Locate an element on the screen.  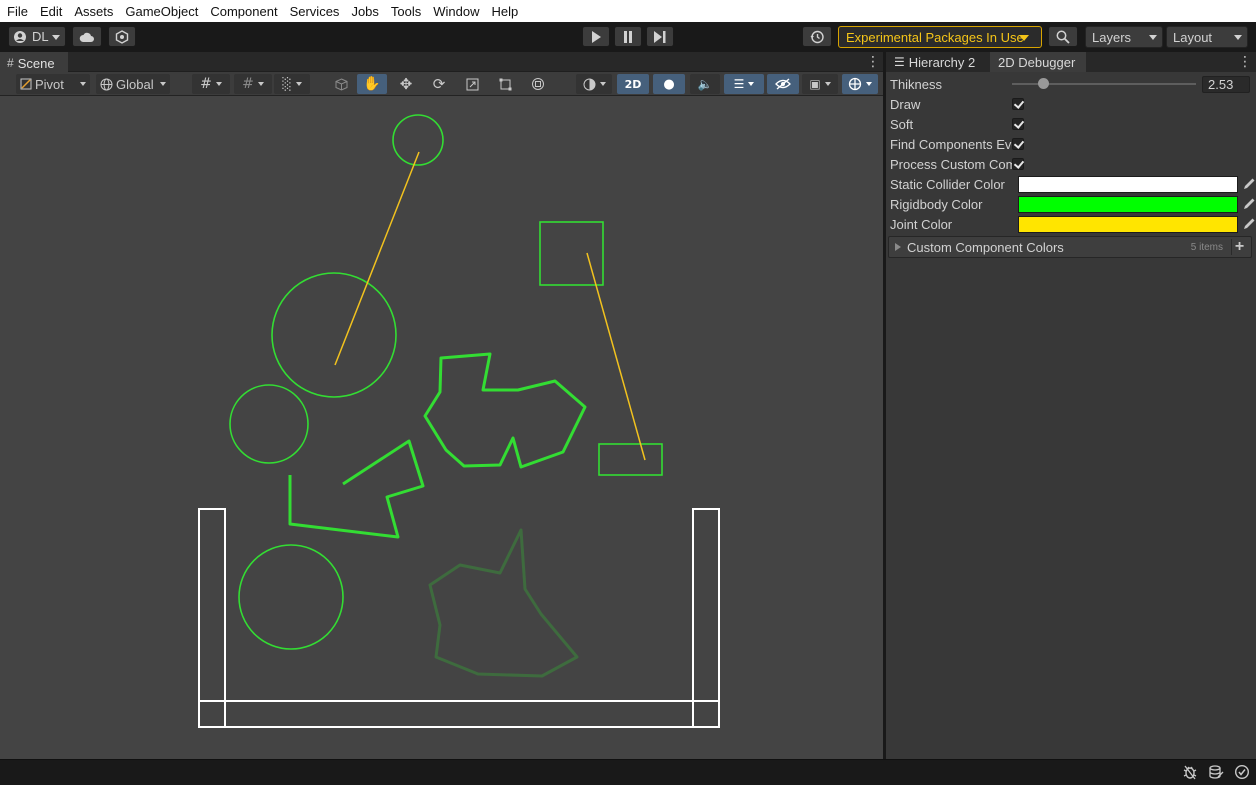
transform-tool-button is located at coordinates (538, 84).